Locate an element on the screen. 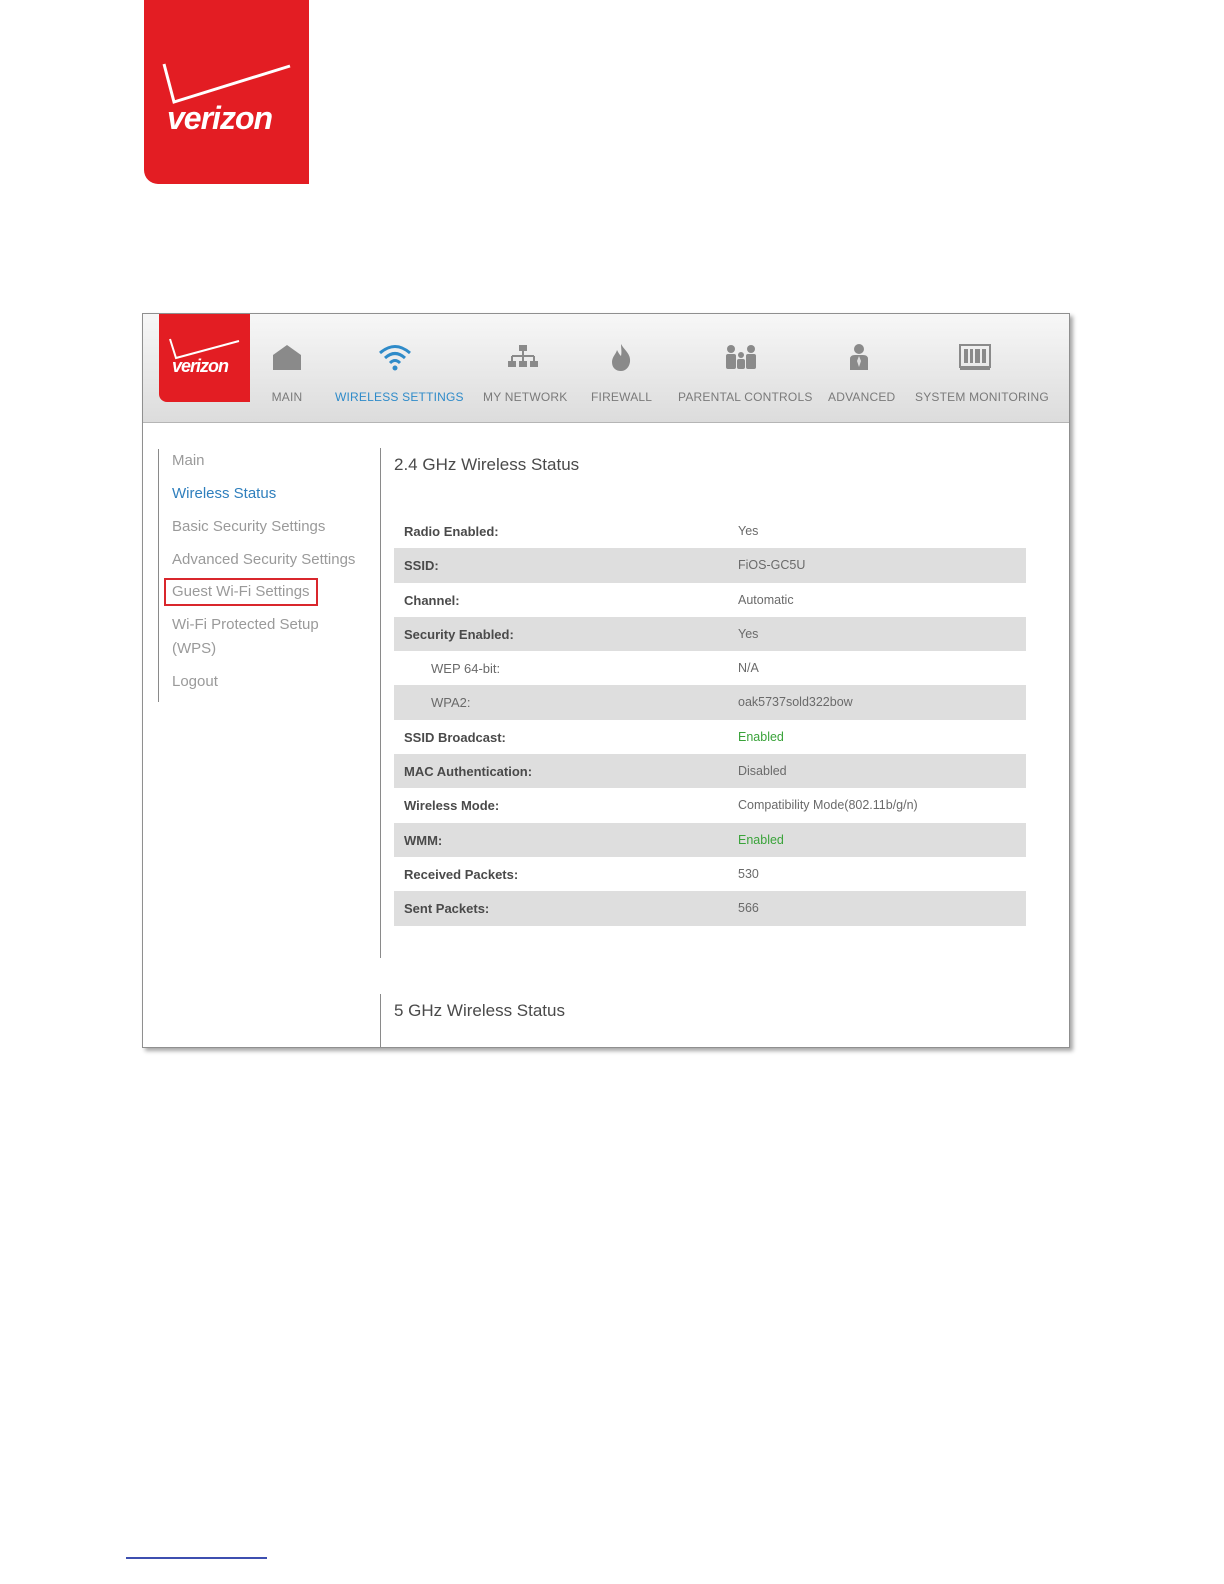  row-value: FiOS-GC5U is located at coordinates (772, 565).